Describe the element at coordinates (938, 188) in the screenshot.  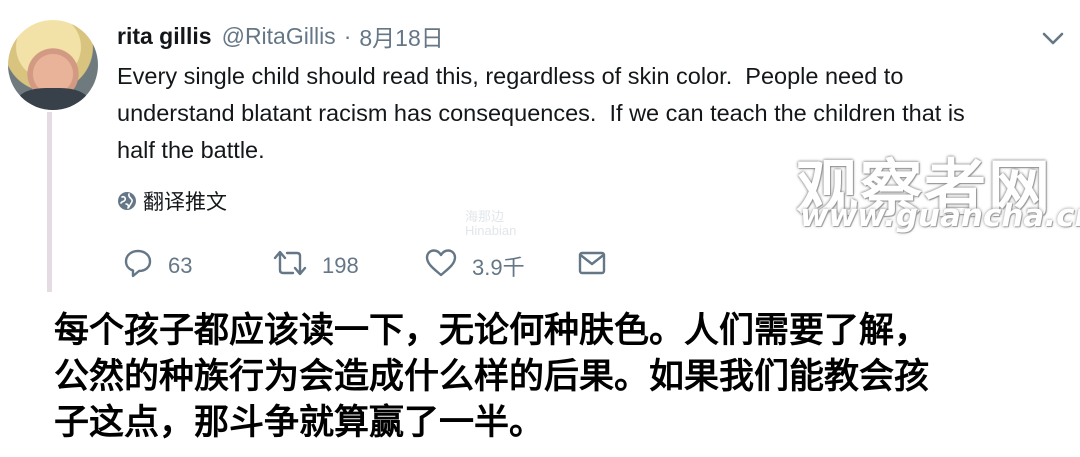
I see `site-watermark: 观察者网 www.guancha.cn` at that location.